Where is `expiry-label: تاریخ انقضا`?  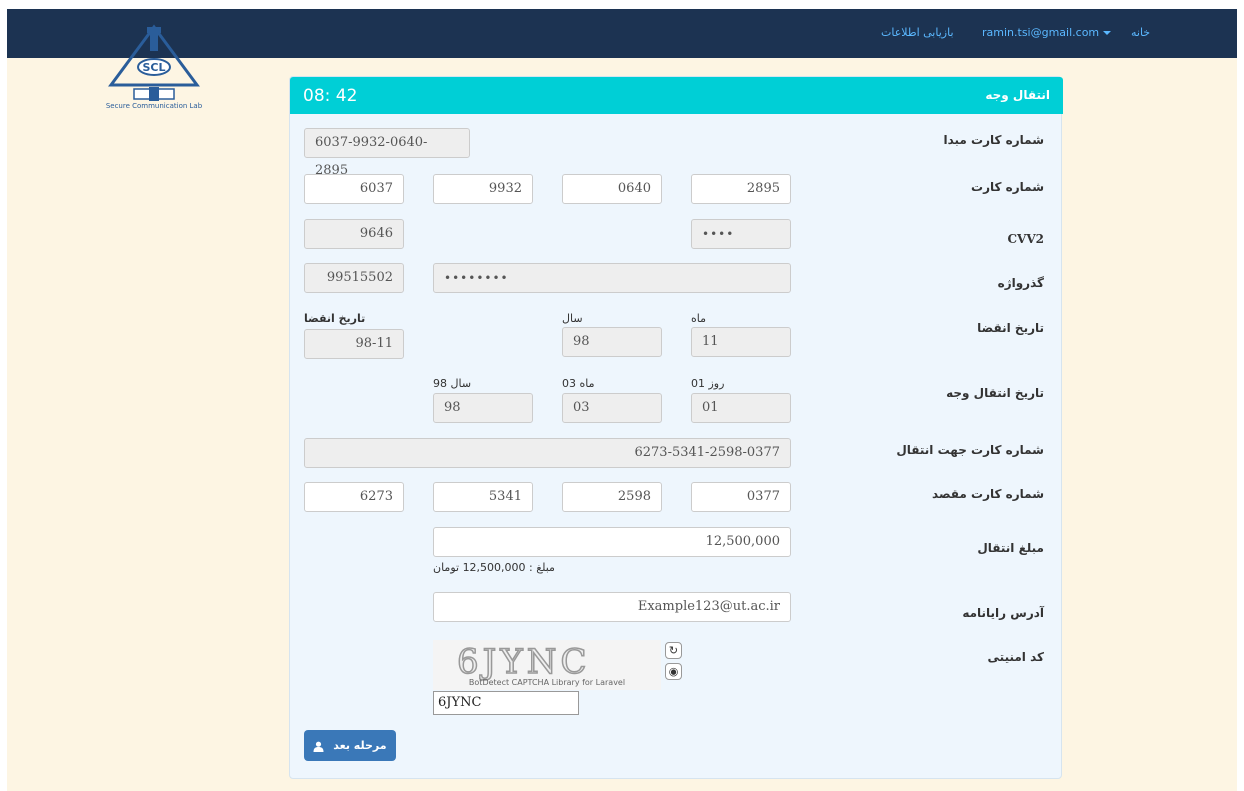 expiry-label: تاریخ انقضا is located at coordinates (1010, 328).